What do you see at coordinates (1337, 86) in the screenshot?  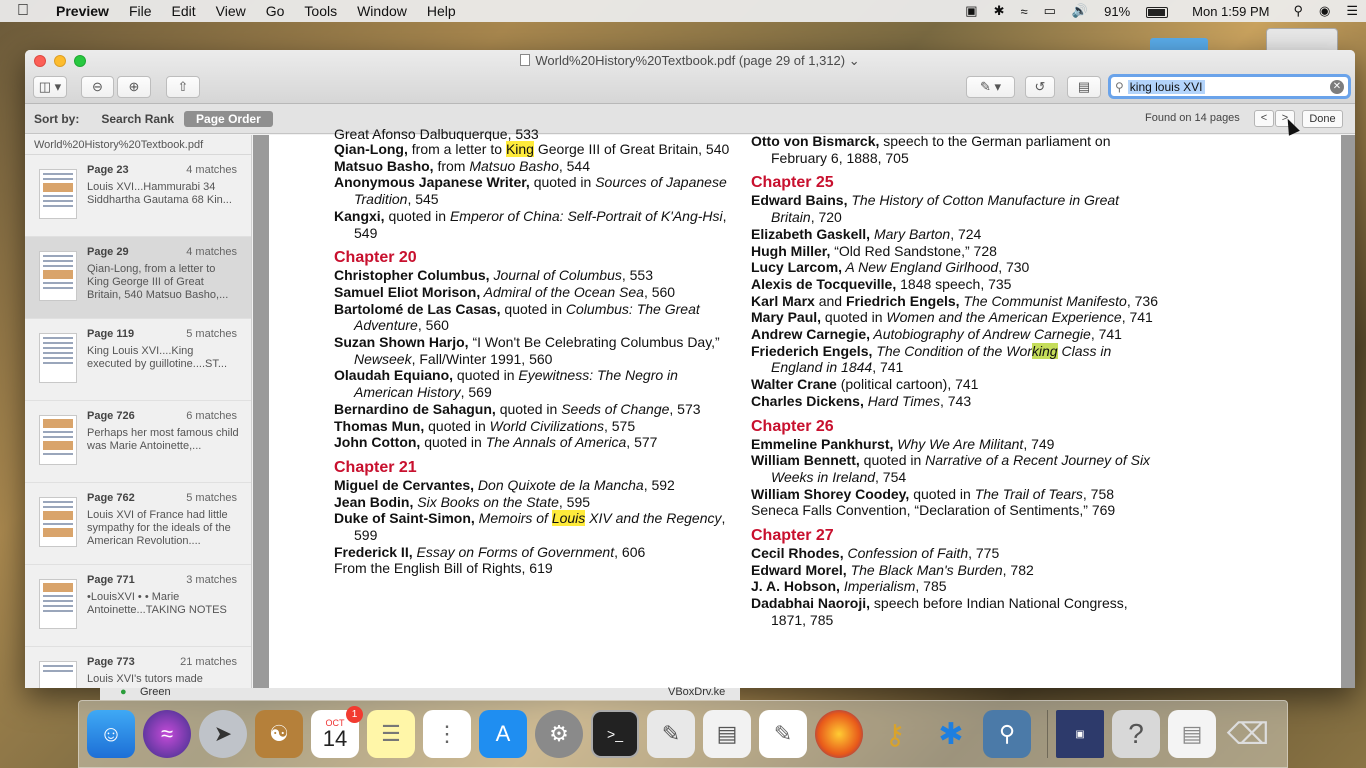 I see `clear-search-icon: ✕` at bounding box center [1337, 86].